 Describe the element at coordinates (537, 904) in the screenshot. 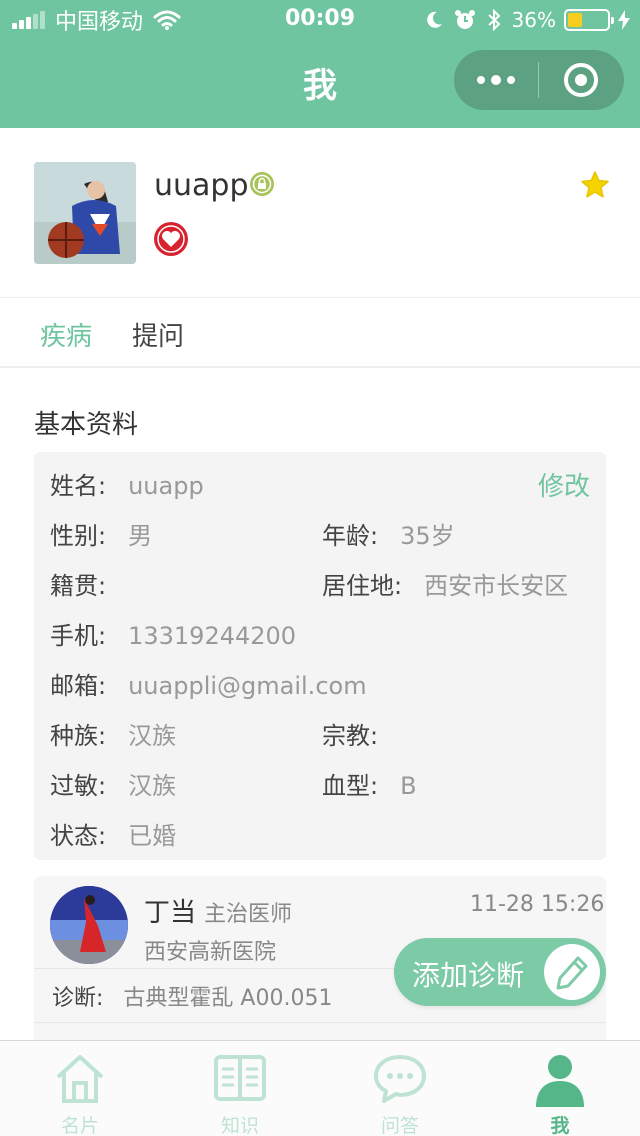

I see `diagnosis-time: 11-28 15:26` at that location.